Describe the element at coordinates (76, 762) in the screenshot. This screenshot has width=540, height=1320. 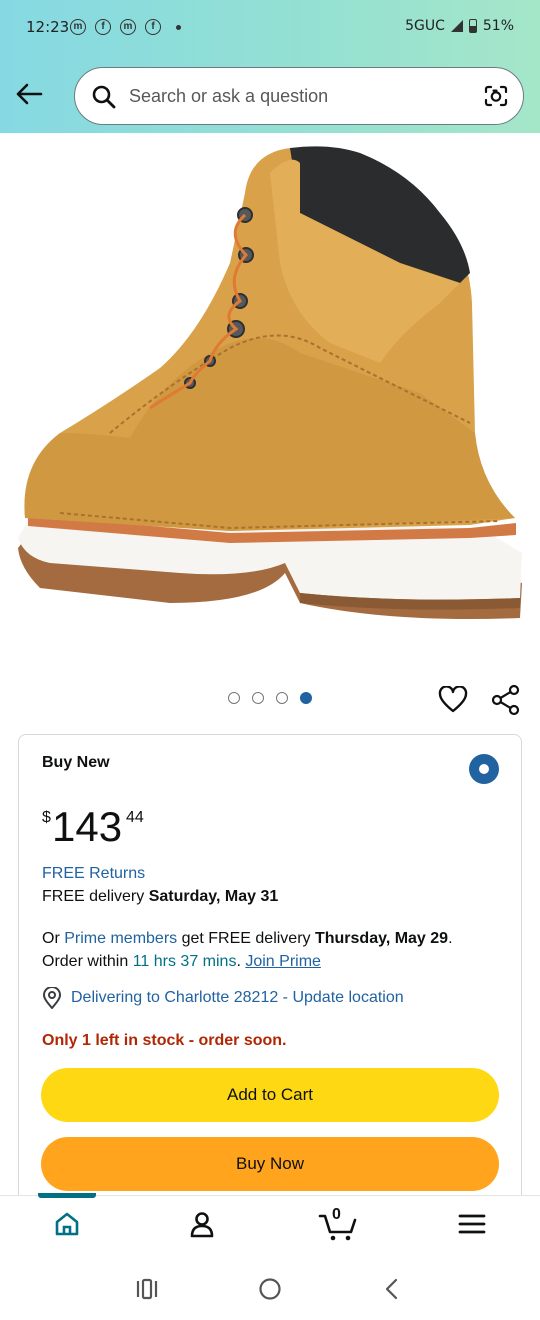
I see `buy-new-title: Buy New` at that location.